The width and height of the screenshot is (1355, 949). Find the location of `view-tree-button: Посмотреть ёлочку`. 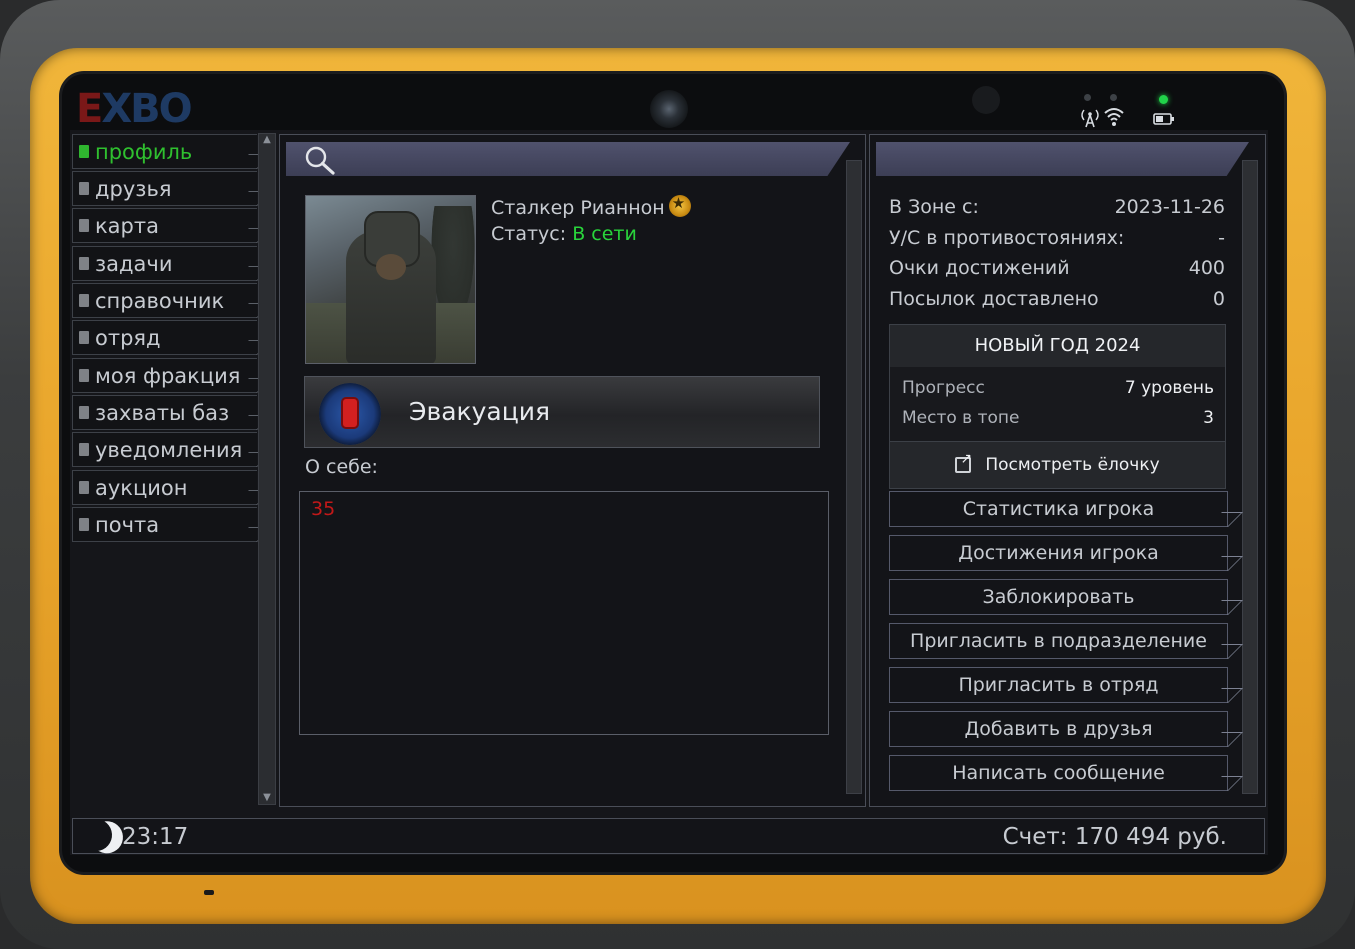

view-tree-button: Посмотреть ёлочку is located at coordinates (1057, 464).